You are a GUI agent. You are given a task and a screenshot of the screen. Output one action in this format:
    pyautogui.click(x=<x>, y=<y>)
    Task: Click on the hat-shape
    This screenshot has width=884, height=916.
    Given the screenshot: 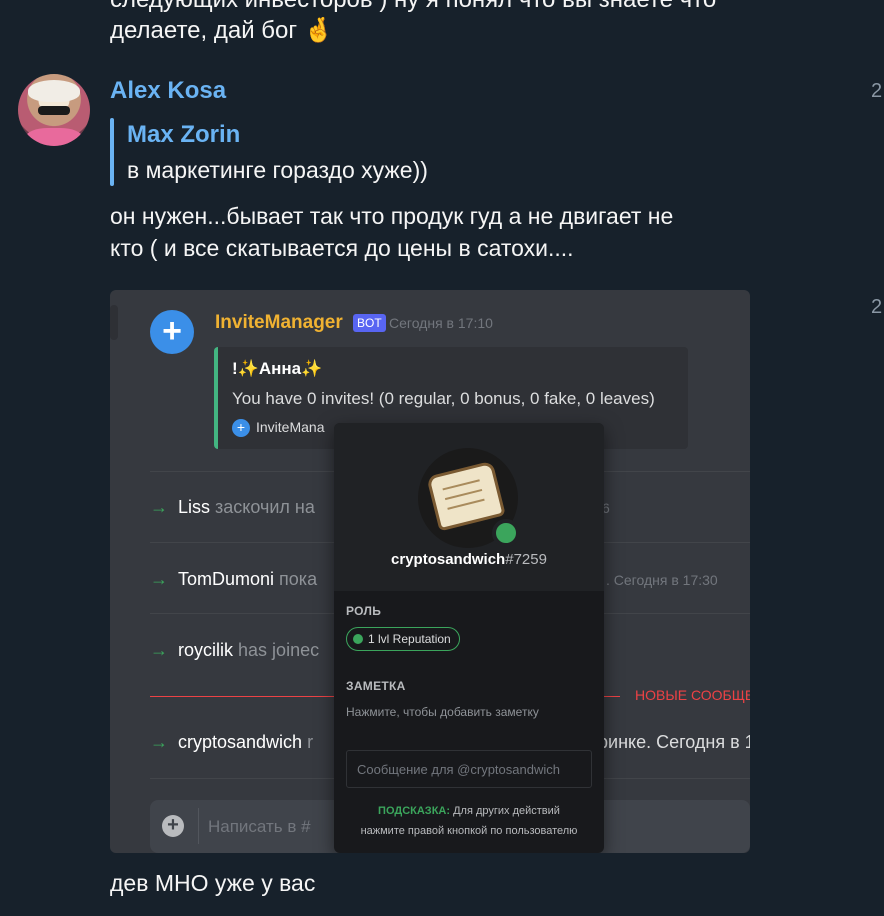 What is the action you would take?
    pyautogui.click(x=54, y=91)
    